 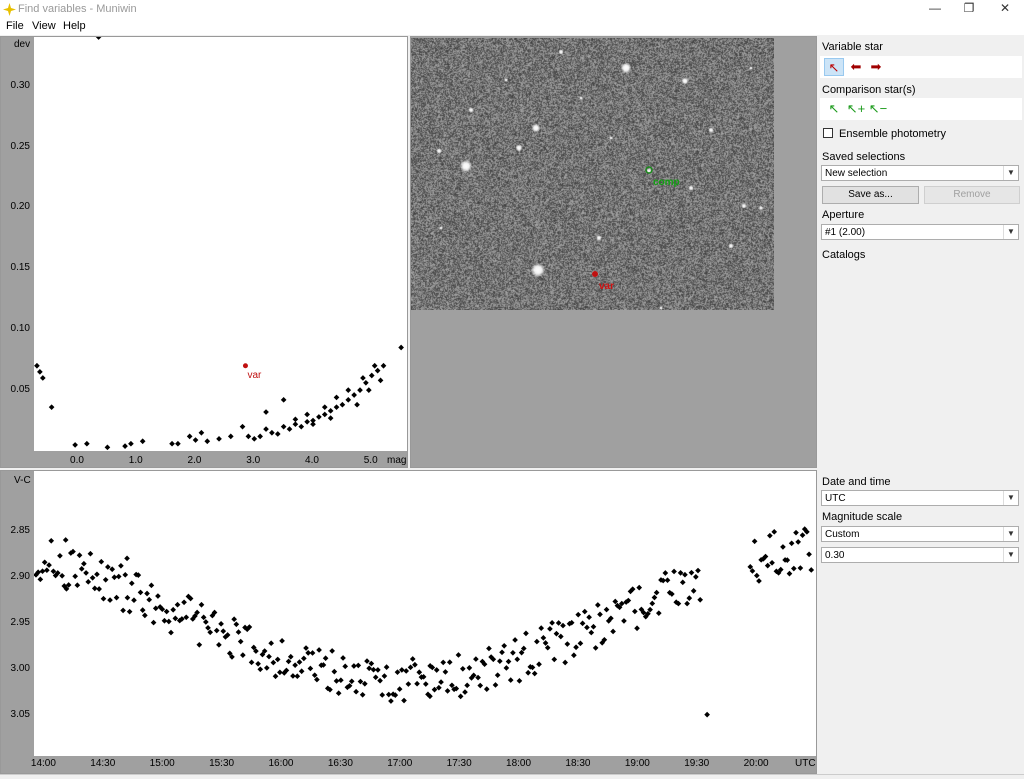 I want to click on remove-comparison-icon: ↖−, so click(x=878, y=109).